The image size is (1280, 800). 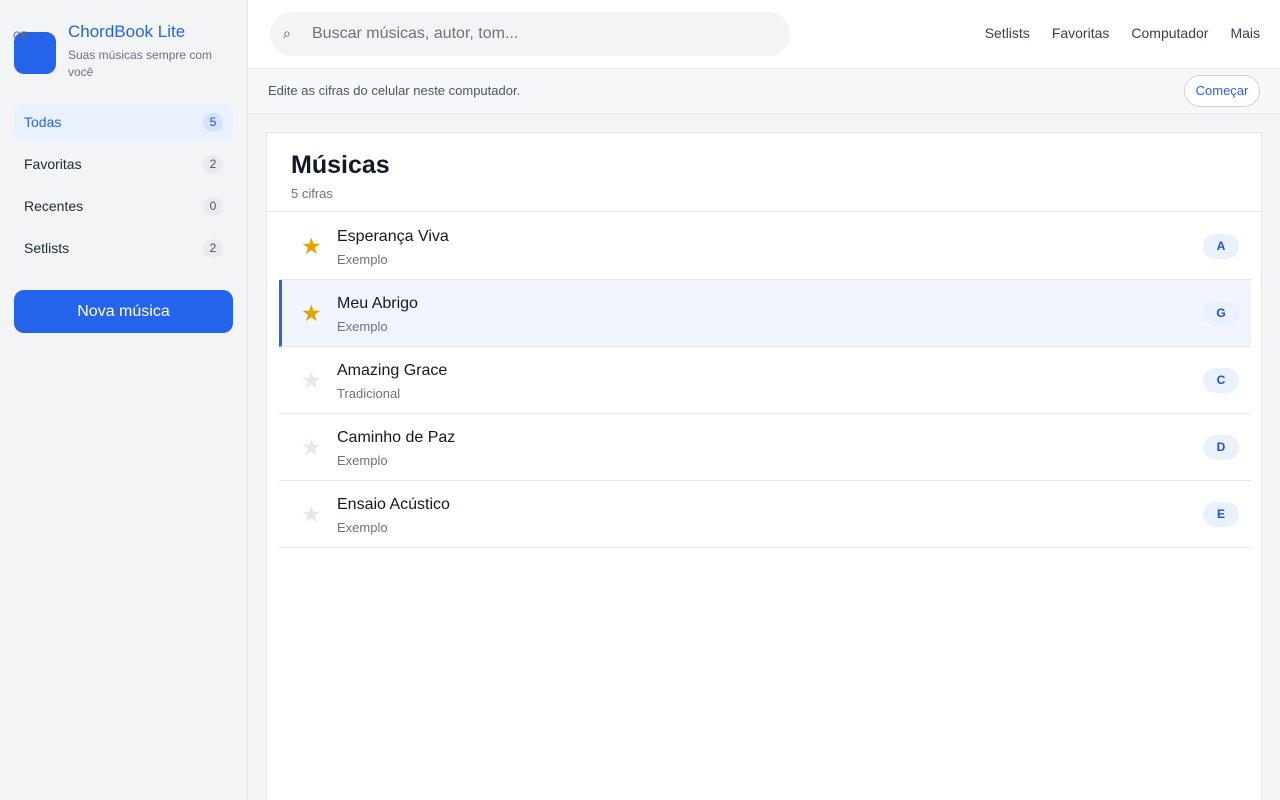 What do you see at coordinates (1221, 514) in the screenshot?
I see `key-badge: E` at bounding box center [1221, 514].